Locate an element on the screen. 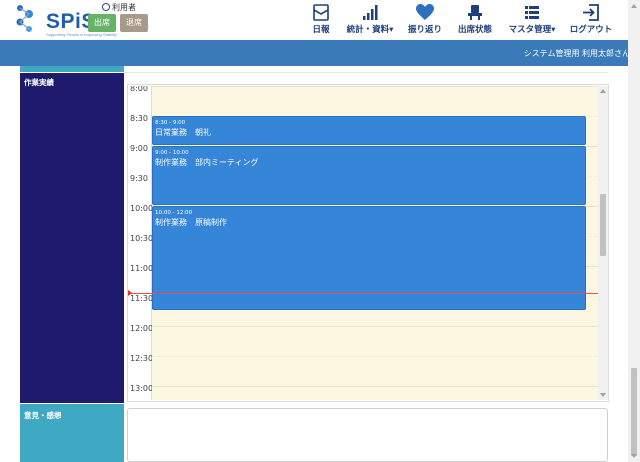 Image resolution: width=640 pixels, height=462 pixels. event-time: 10:00 - 12:00 is located at coordinates (174, 213).